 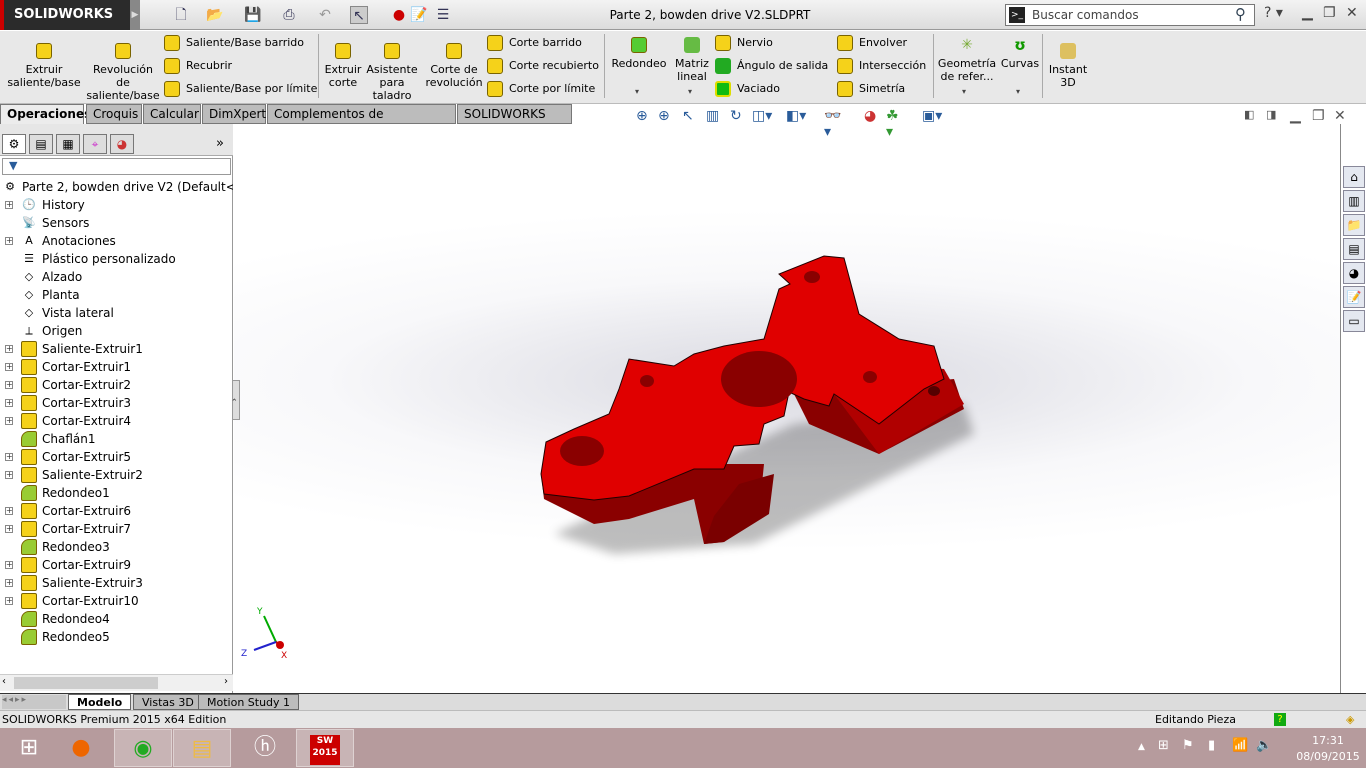 I want to click on tree-item: ⟂ Origen, so click(x=116, y=331).